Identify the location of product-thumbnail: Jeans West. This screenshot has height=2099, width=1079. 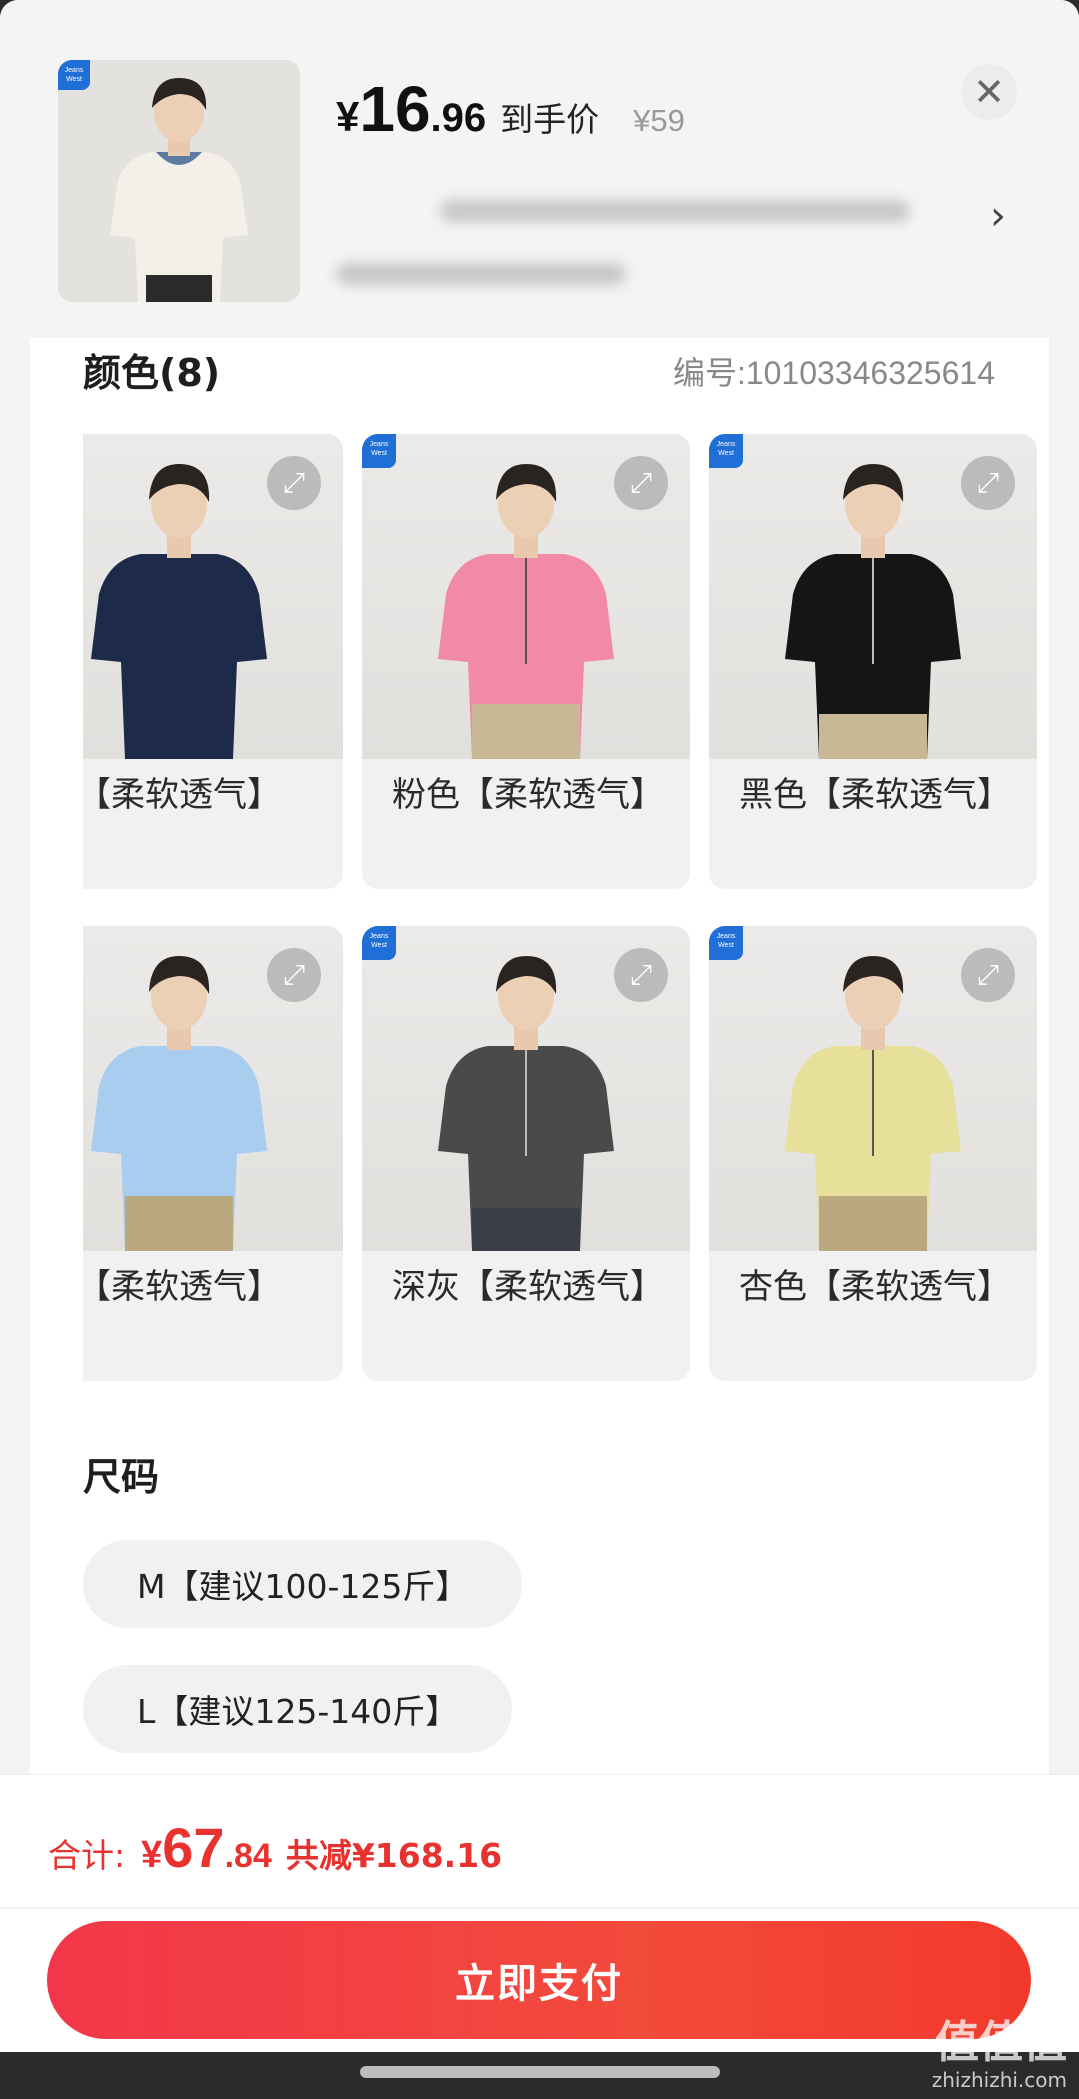
(179, 181).